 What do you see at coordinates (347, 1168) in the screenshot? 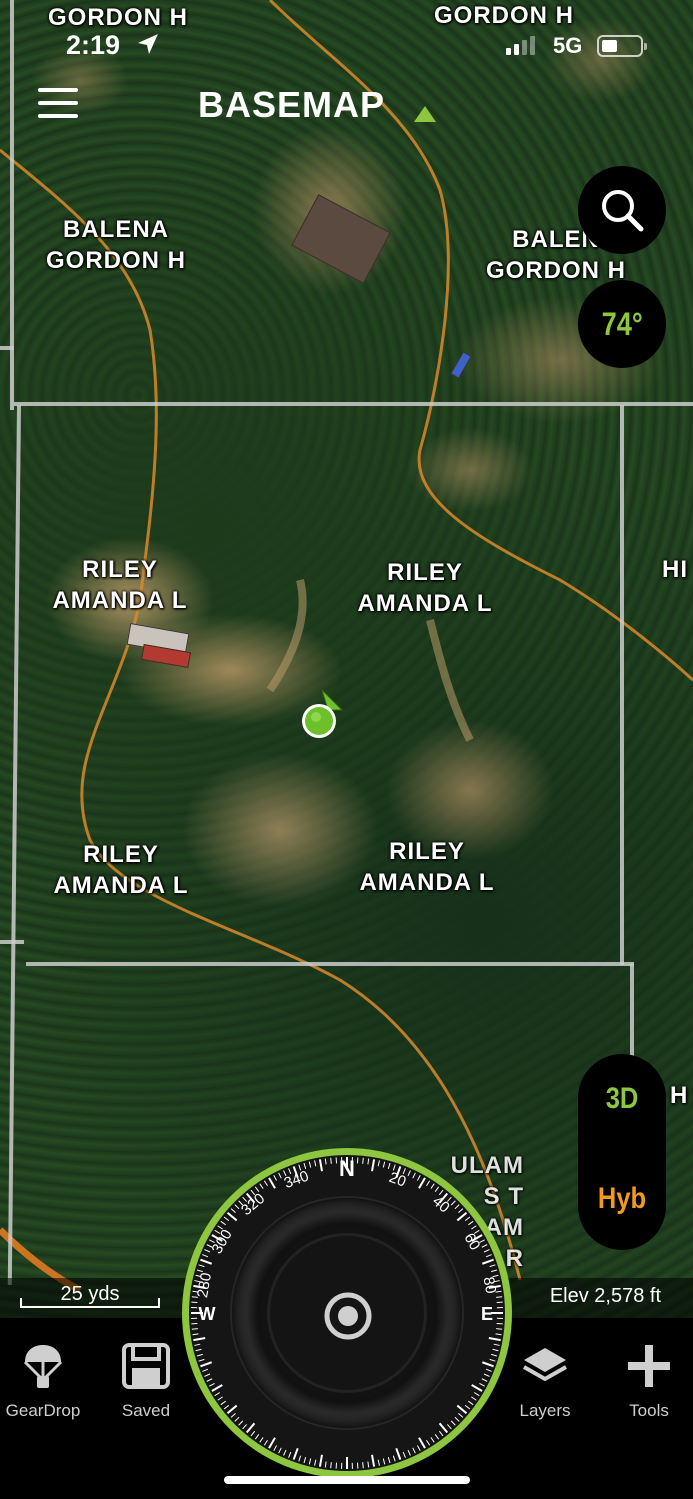
I see `compass-north-label: N` at bounding box center [347, 1168].